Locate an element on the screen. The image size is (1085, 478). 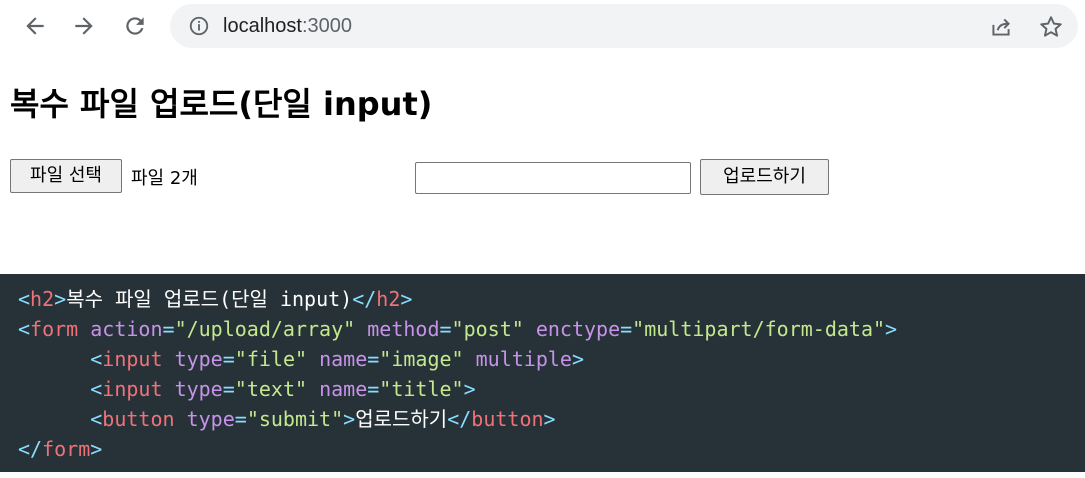
forward-button is located at coordinates (84, 26).